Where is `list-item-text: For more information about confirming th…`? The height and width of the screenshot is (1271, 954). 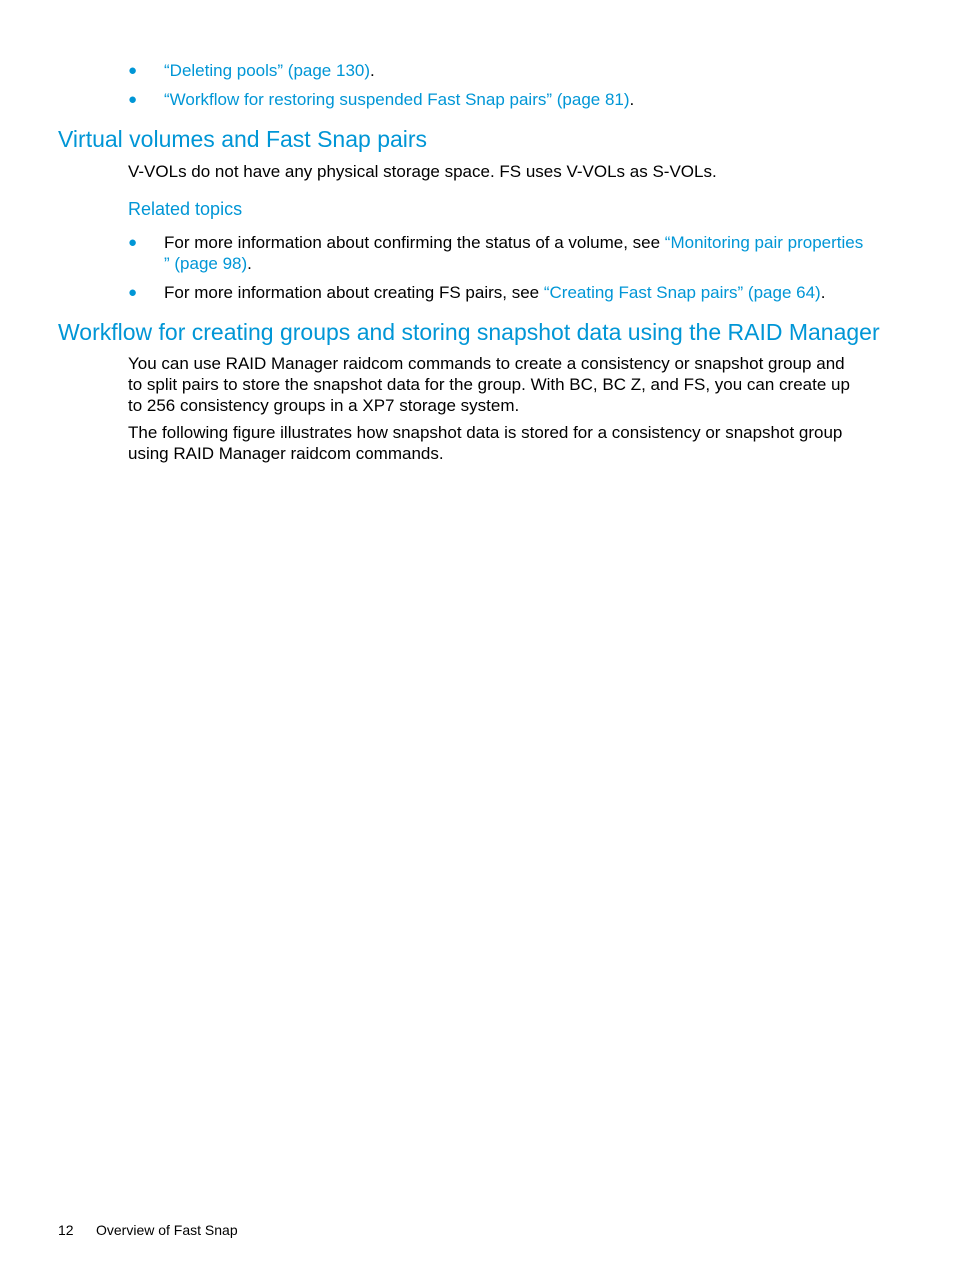
list-item-text: For more information about confirming th… is located at coordinates (414, 242).